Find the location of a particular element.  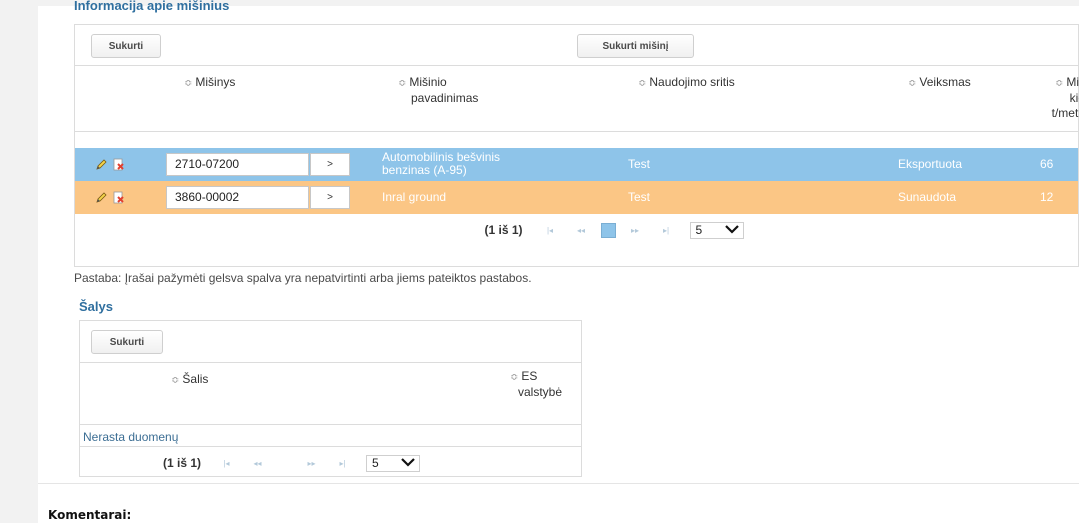

column-header-misinys: ≎ Mišinys is located at coordinates (209, 83).